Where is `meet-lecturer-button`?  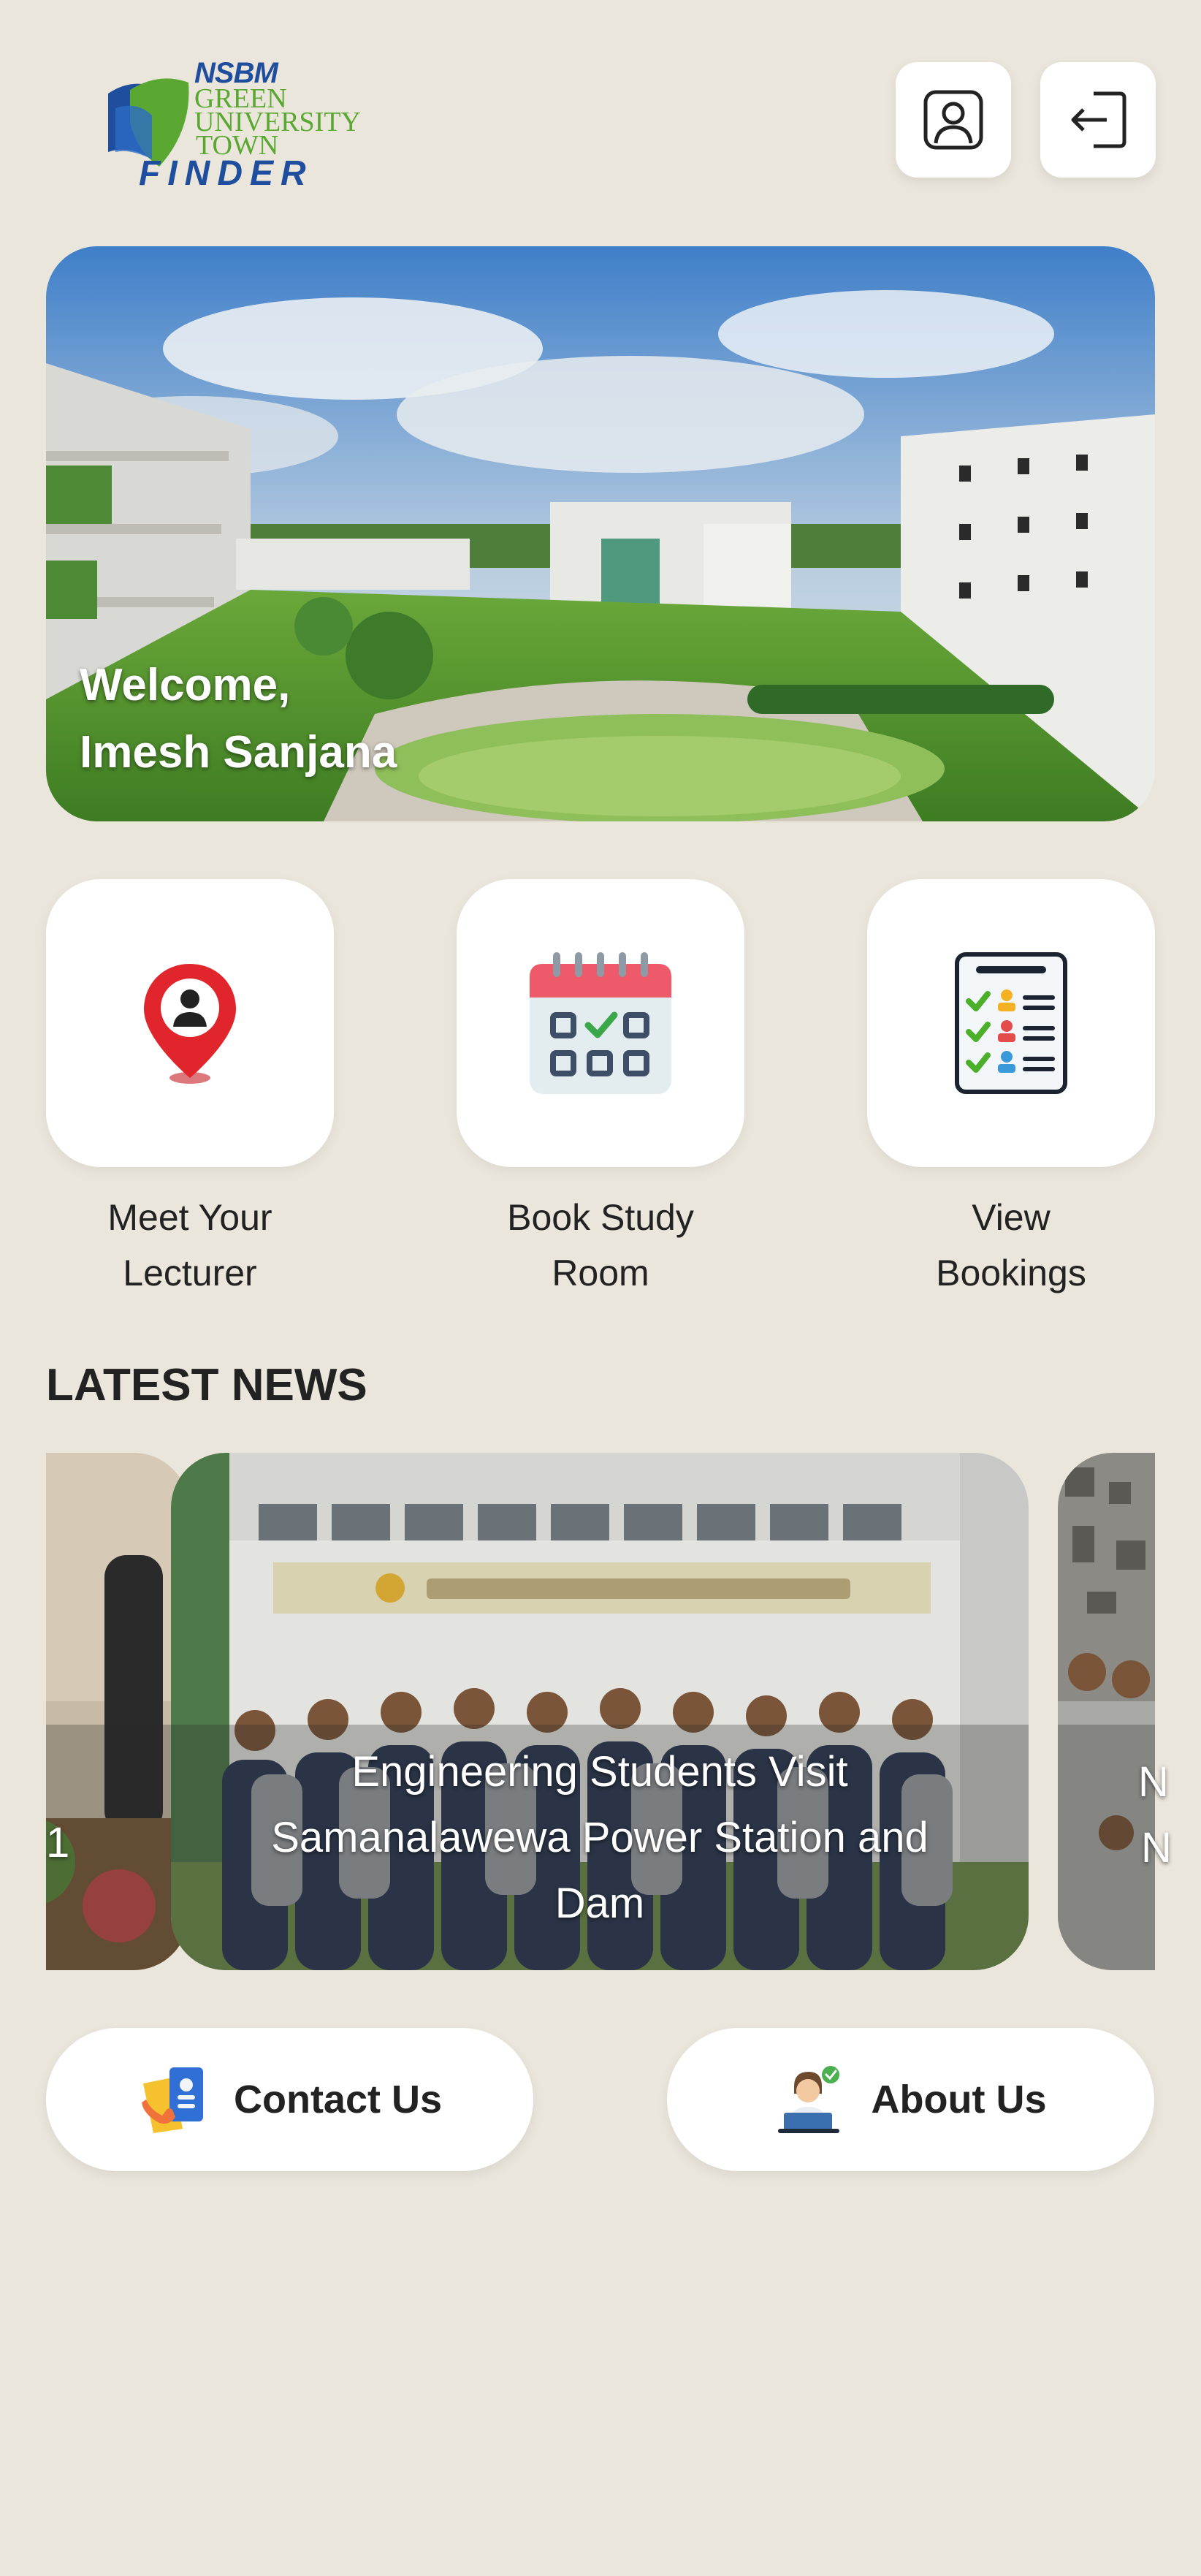
meet-lecturer-button is located at coordinates (190, 1023).